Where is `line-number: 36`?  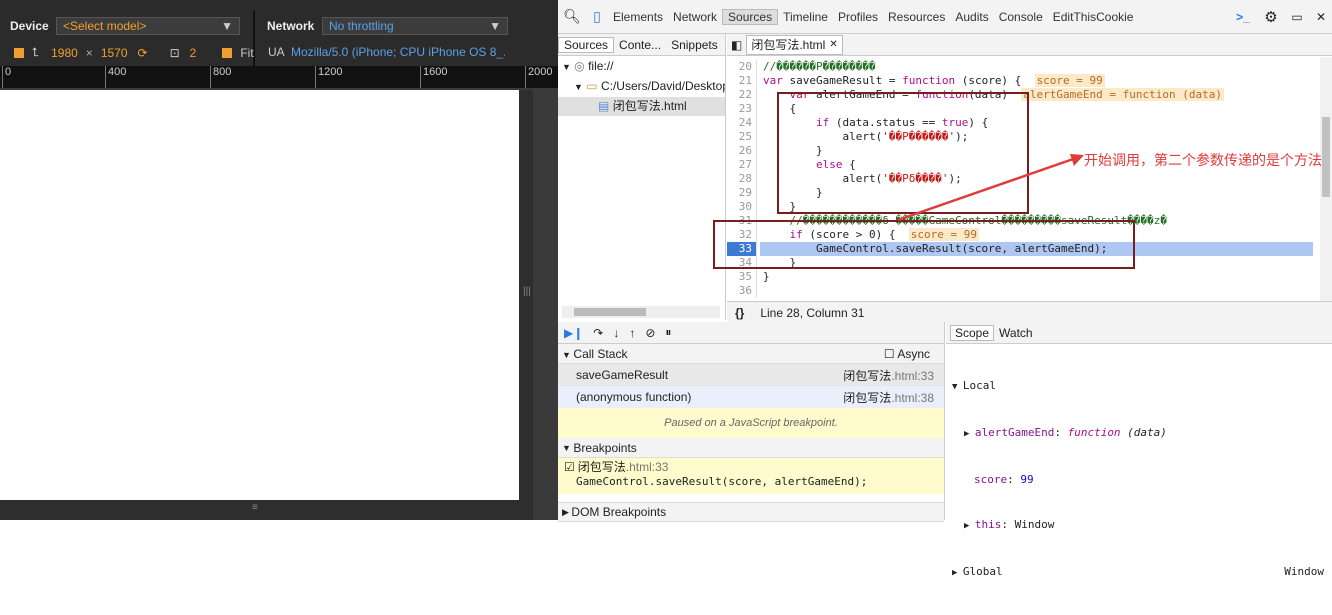 line-number: 36 is located at coordinates (742, 291).